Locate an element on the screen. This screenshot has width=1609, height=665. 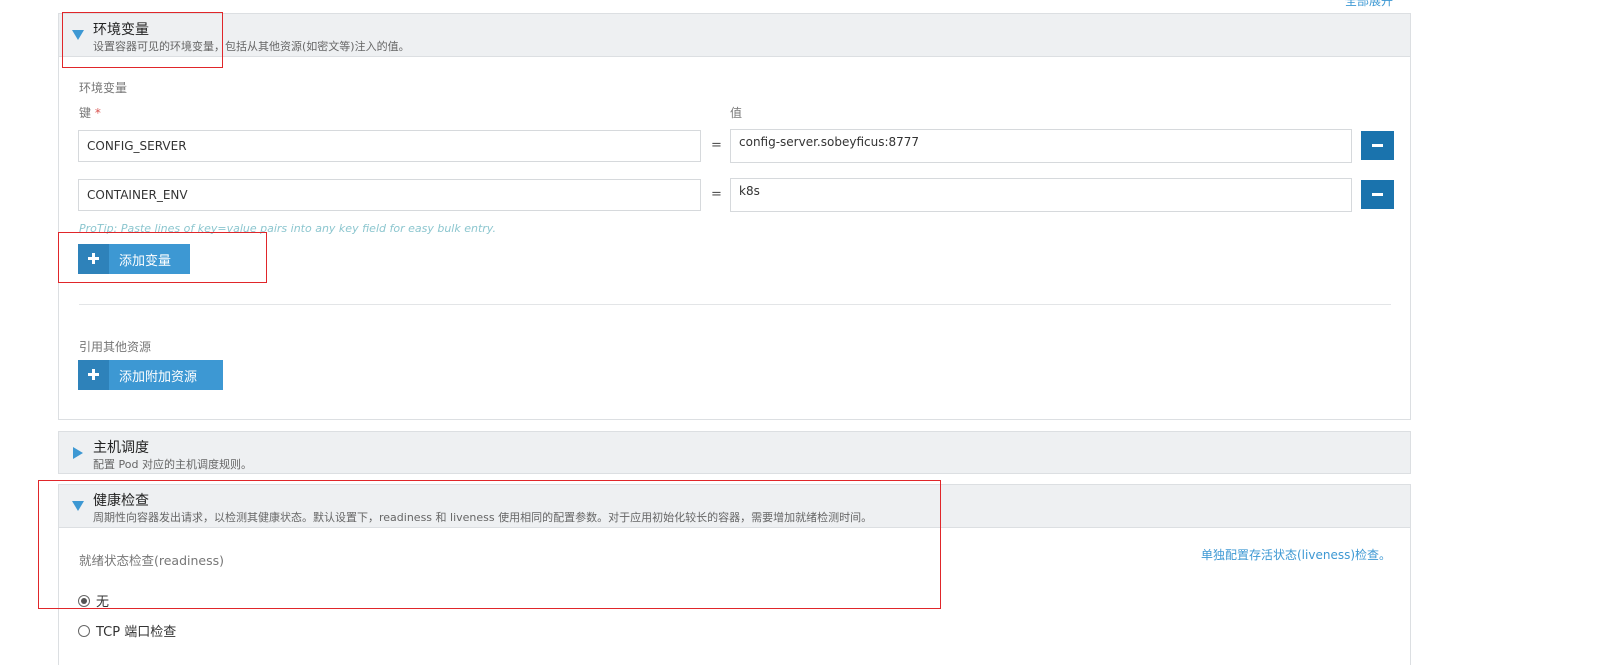
add-resource-button: 添加附加资源 is located at coordinates (150, 375).